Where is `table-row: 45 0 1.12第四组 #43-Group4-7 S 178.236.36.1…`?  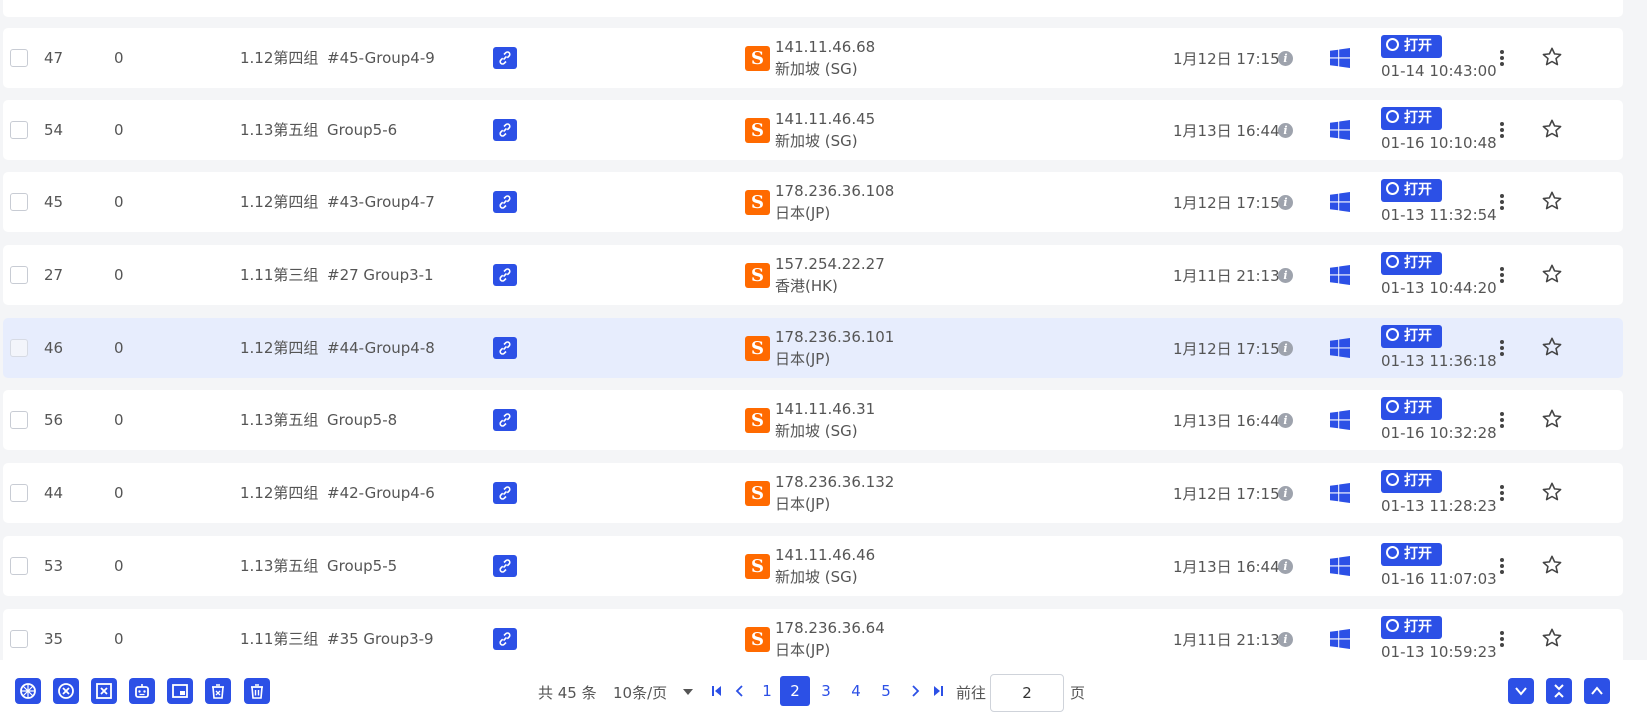
table-row: 45 0 1.12第四组 #43-Group4-7 S 178.236.36.1… is located at coordinates (813, 202).